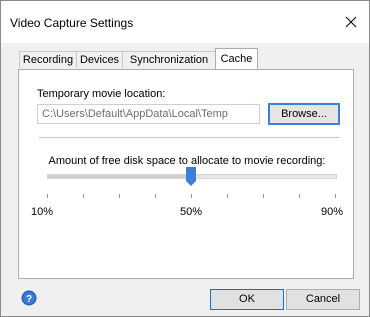  I want to click on tab-recording: Recording, so click(48, 59).